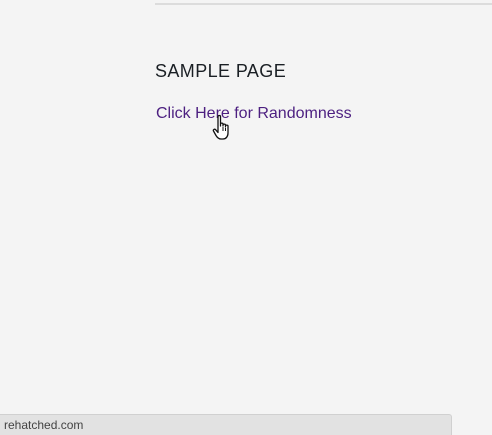 The height and width of the screenshot is (435, 492). What do you see at coordinates (254, 114) in the screenshot?
I see `randomness-link: Click Here for Randomness` at bounding box center [254, 114].